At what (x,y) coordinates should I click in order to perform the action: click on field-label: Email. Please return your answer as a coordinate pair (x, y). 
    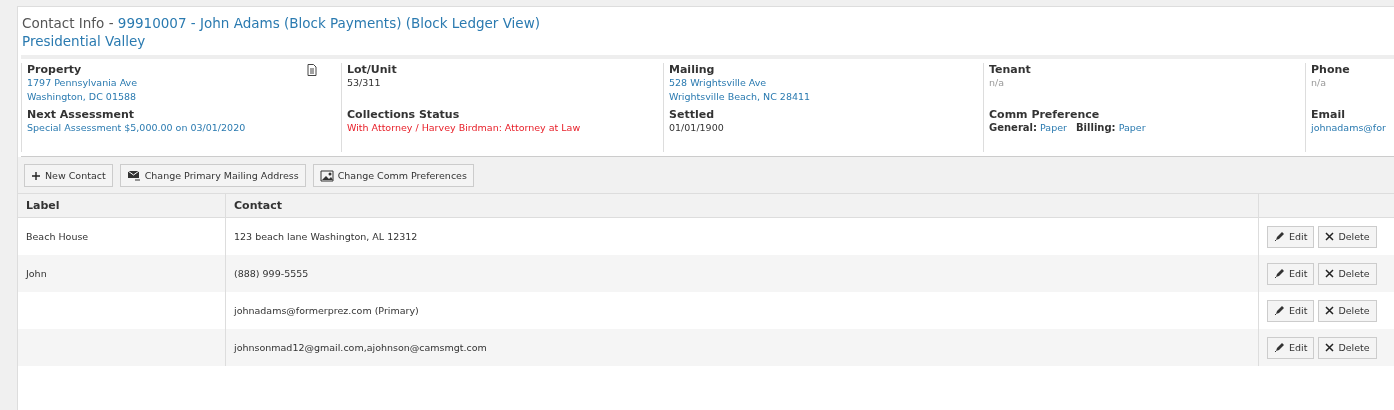
    Looking at the image, I should click on (1328, 114).